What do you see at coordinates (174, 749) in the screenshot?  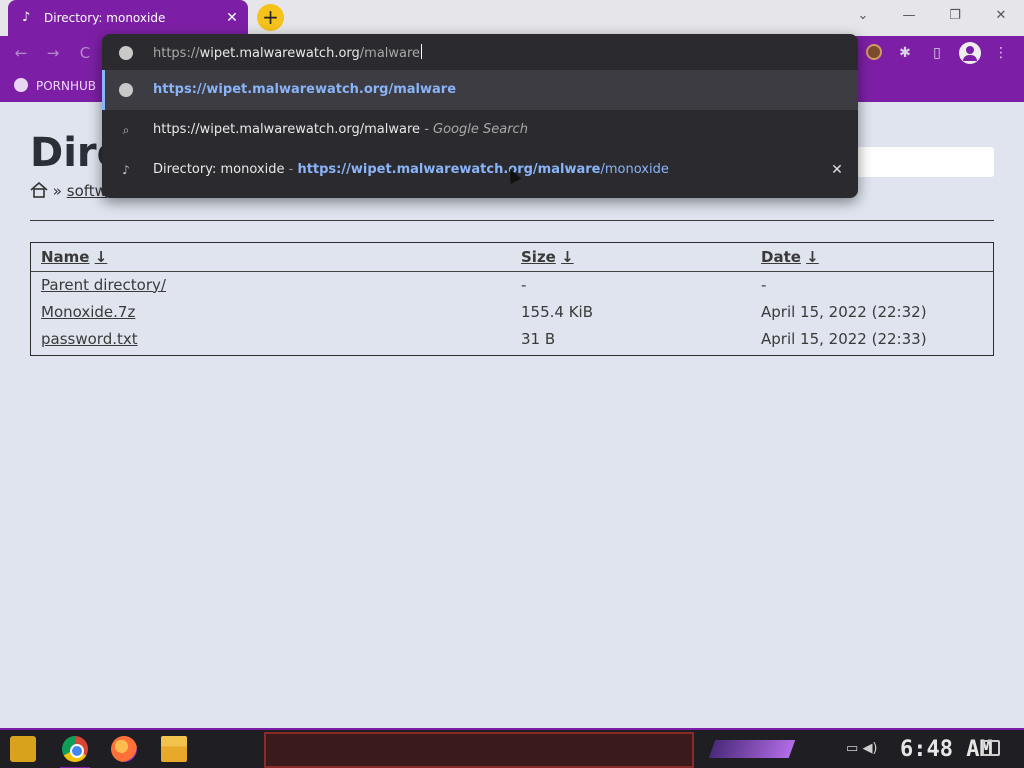 I see `file-explorer-icon` at bounding box center [174, 749].